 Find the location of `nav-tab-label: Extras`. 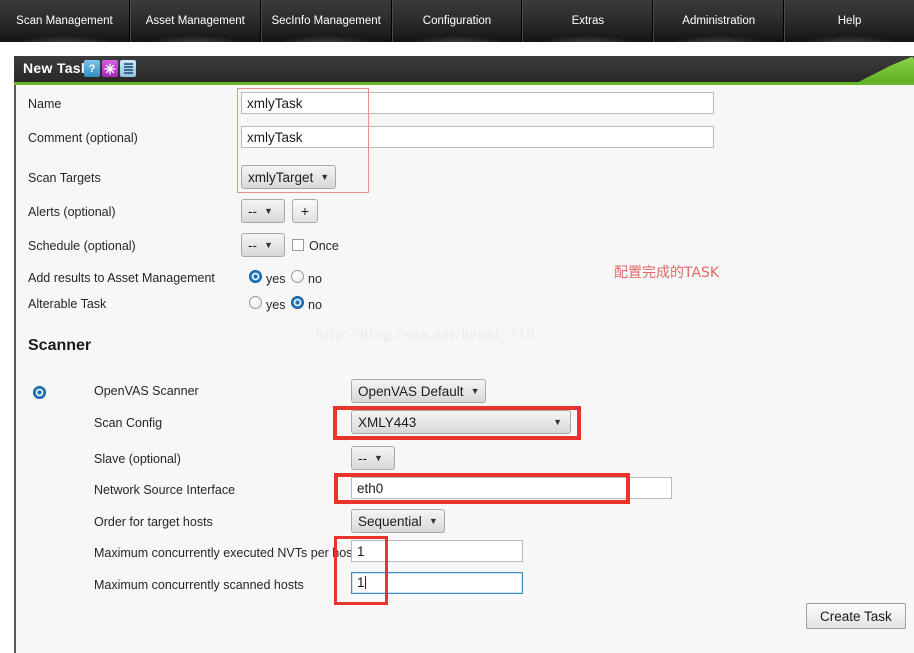

nav-tab-label: Extras is located at coordinates (588, 21).